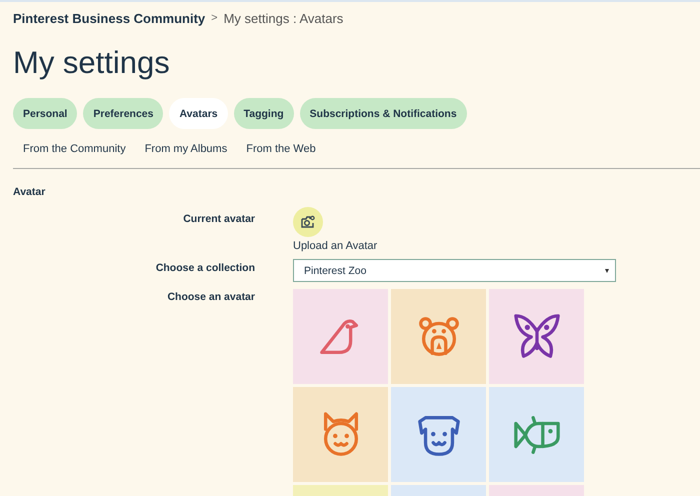 This screenshot has height=496, width=700. What do you see at coordinates (29, 192) in the screenshot?
I see `section-heading: Avatar` at bounding box center [29, 192].